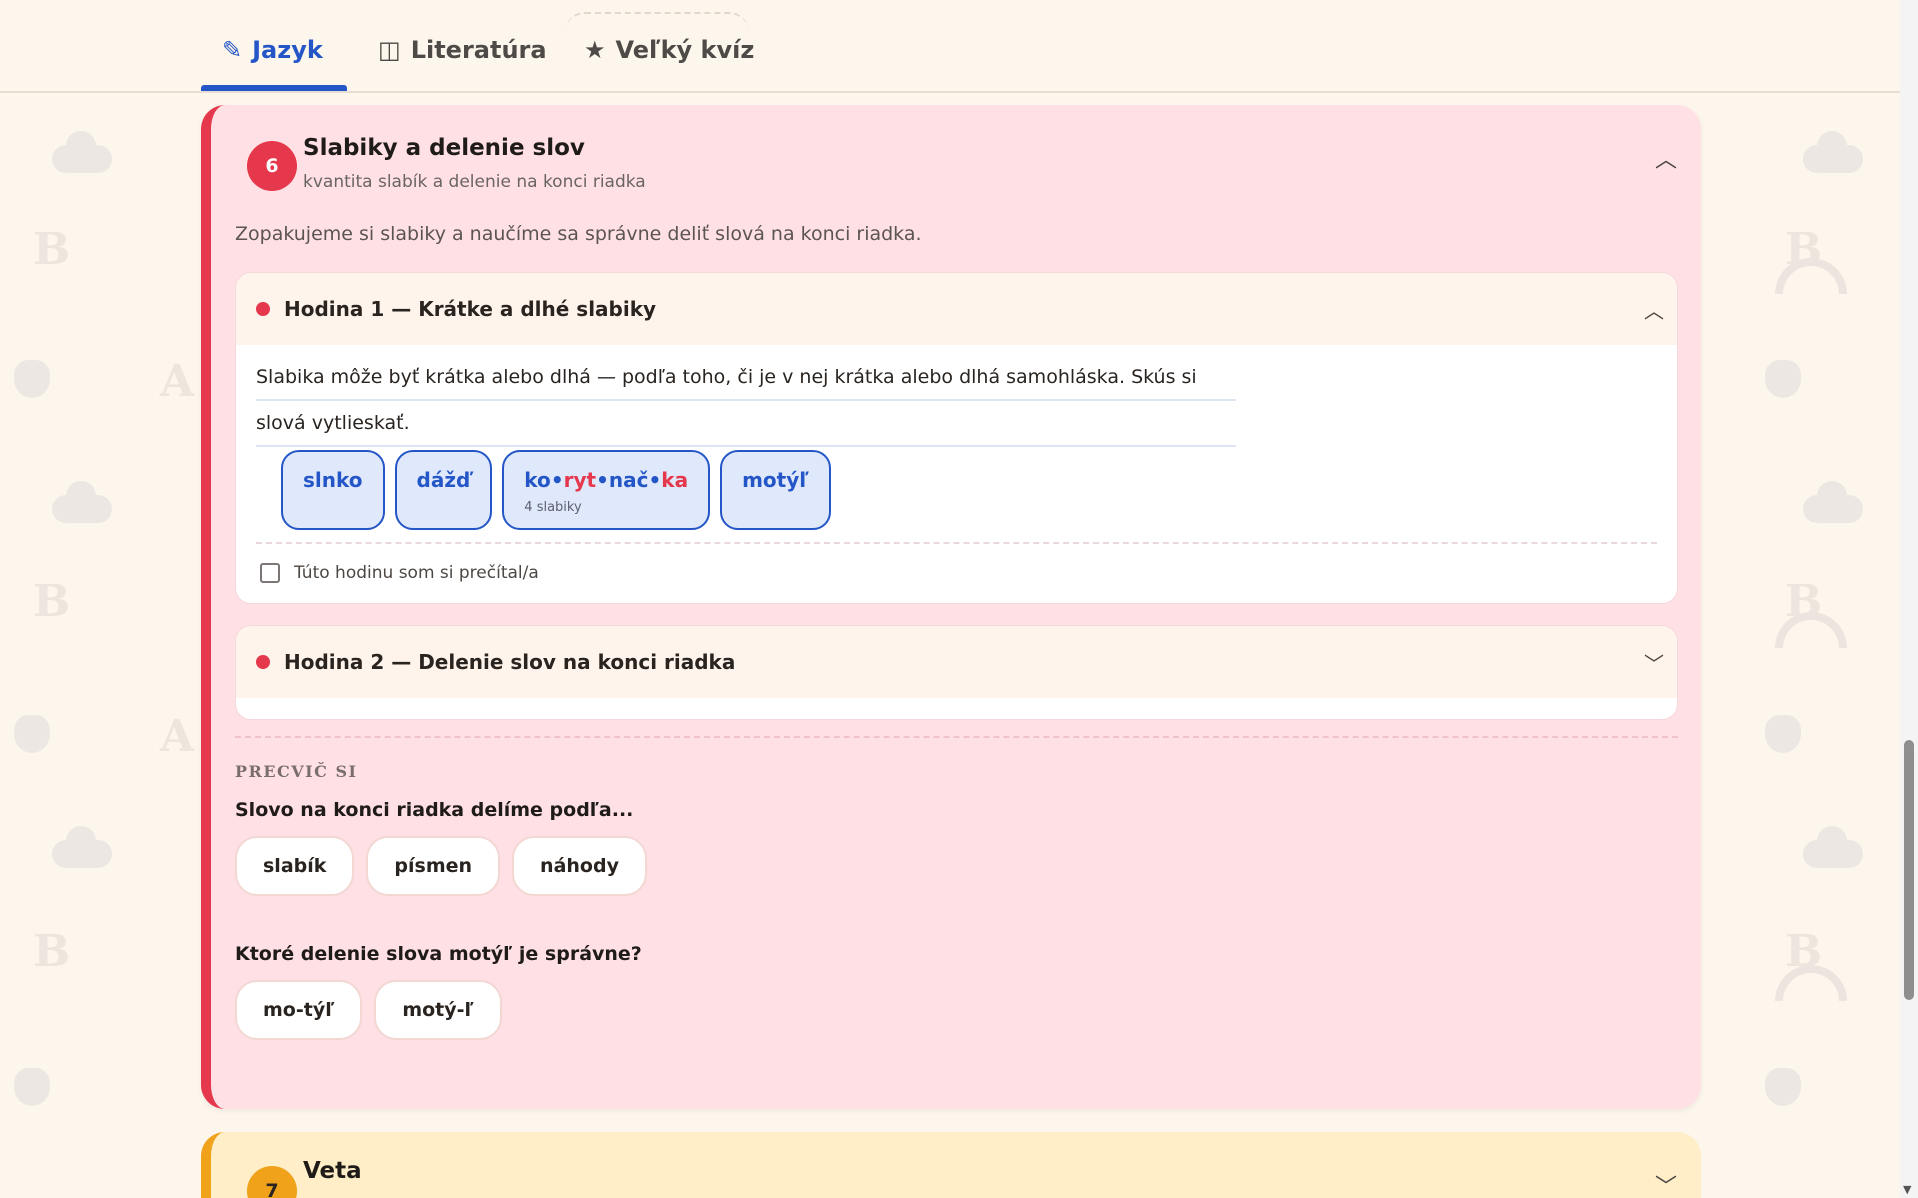  Describe the element at coordinates (950, 46) in the screenshot. I see `subject-tabs: ✎ Jazyk ◫ Literatúra ★ Veľký kvíz` at that location.